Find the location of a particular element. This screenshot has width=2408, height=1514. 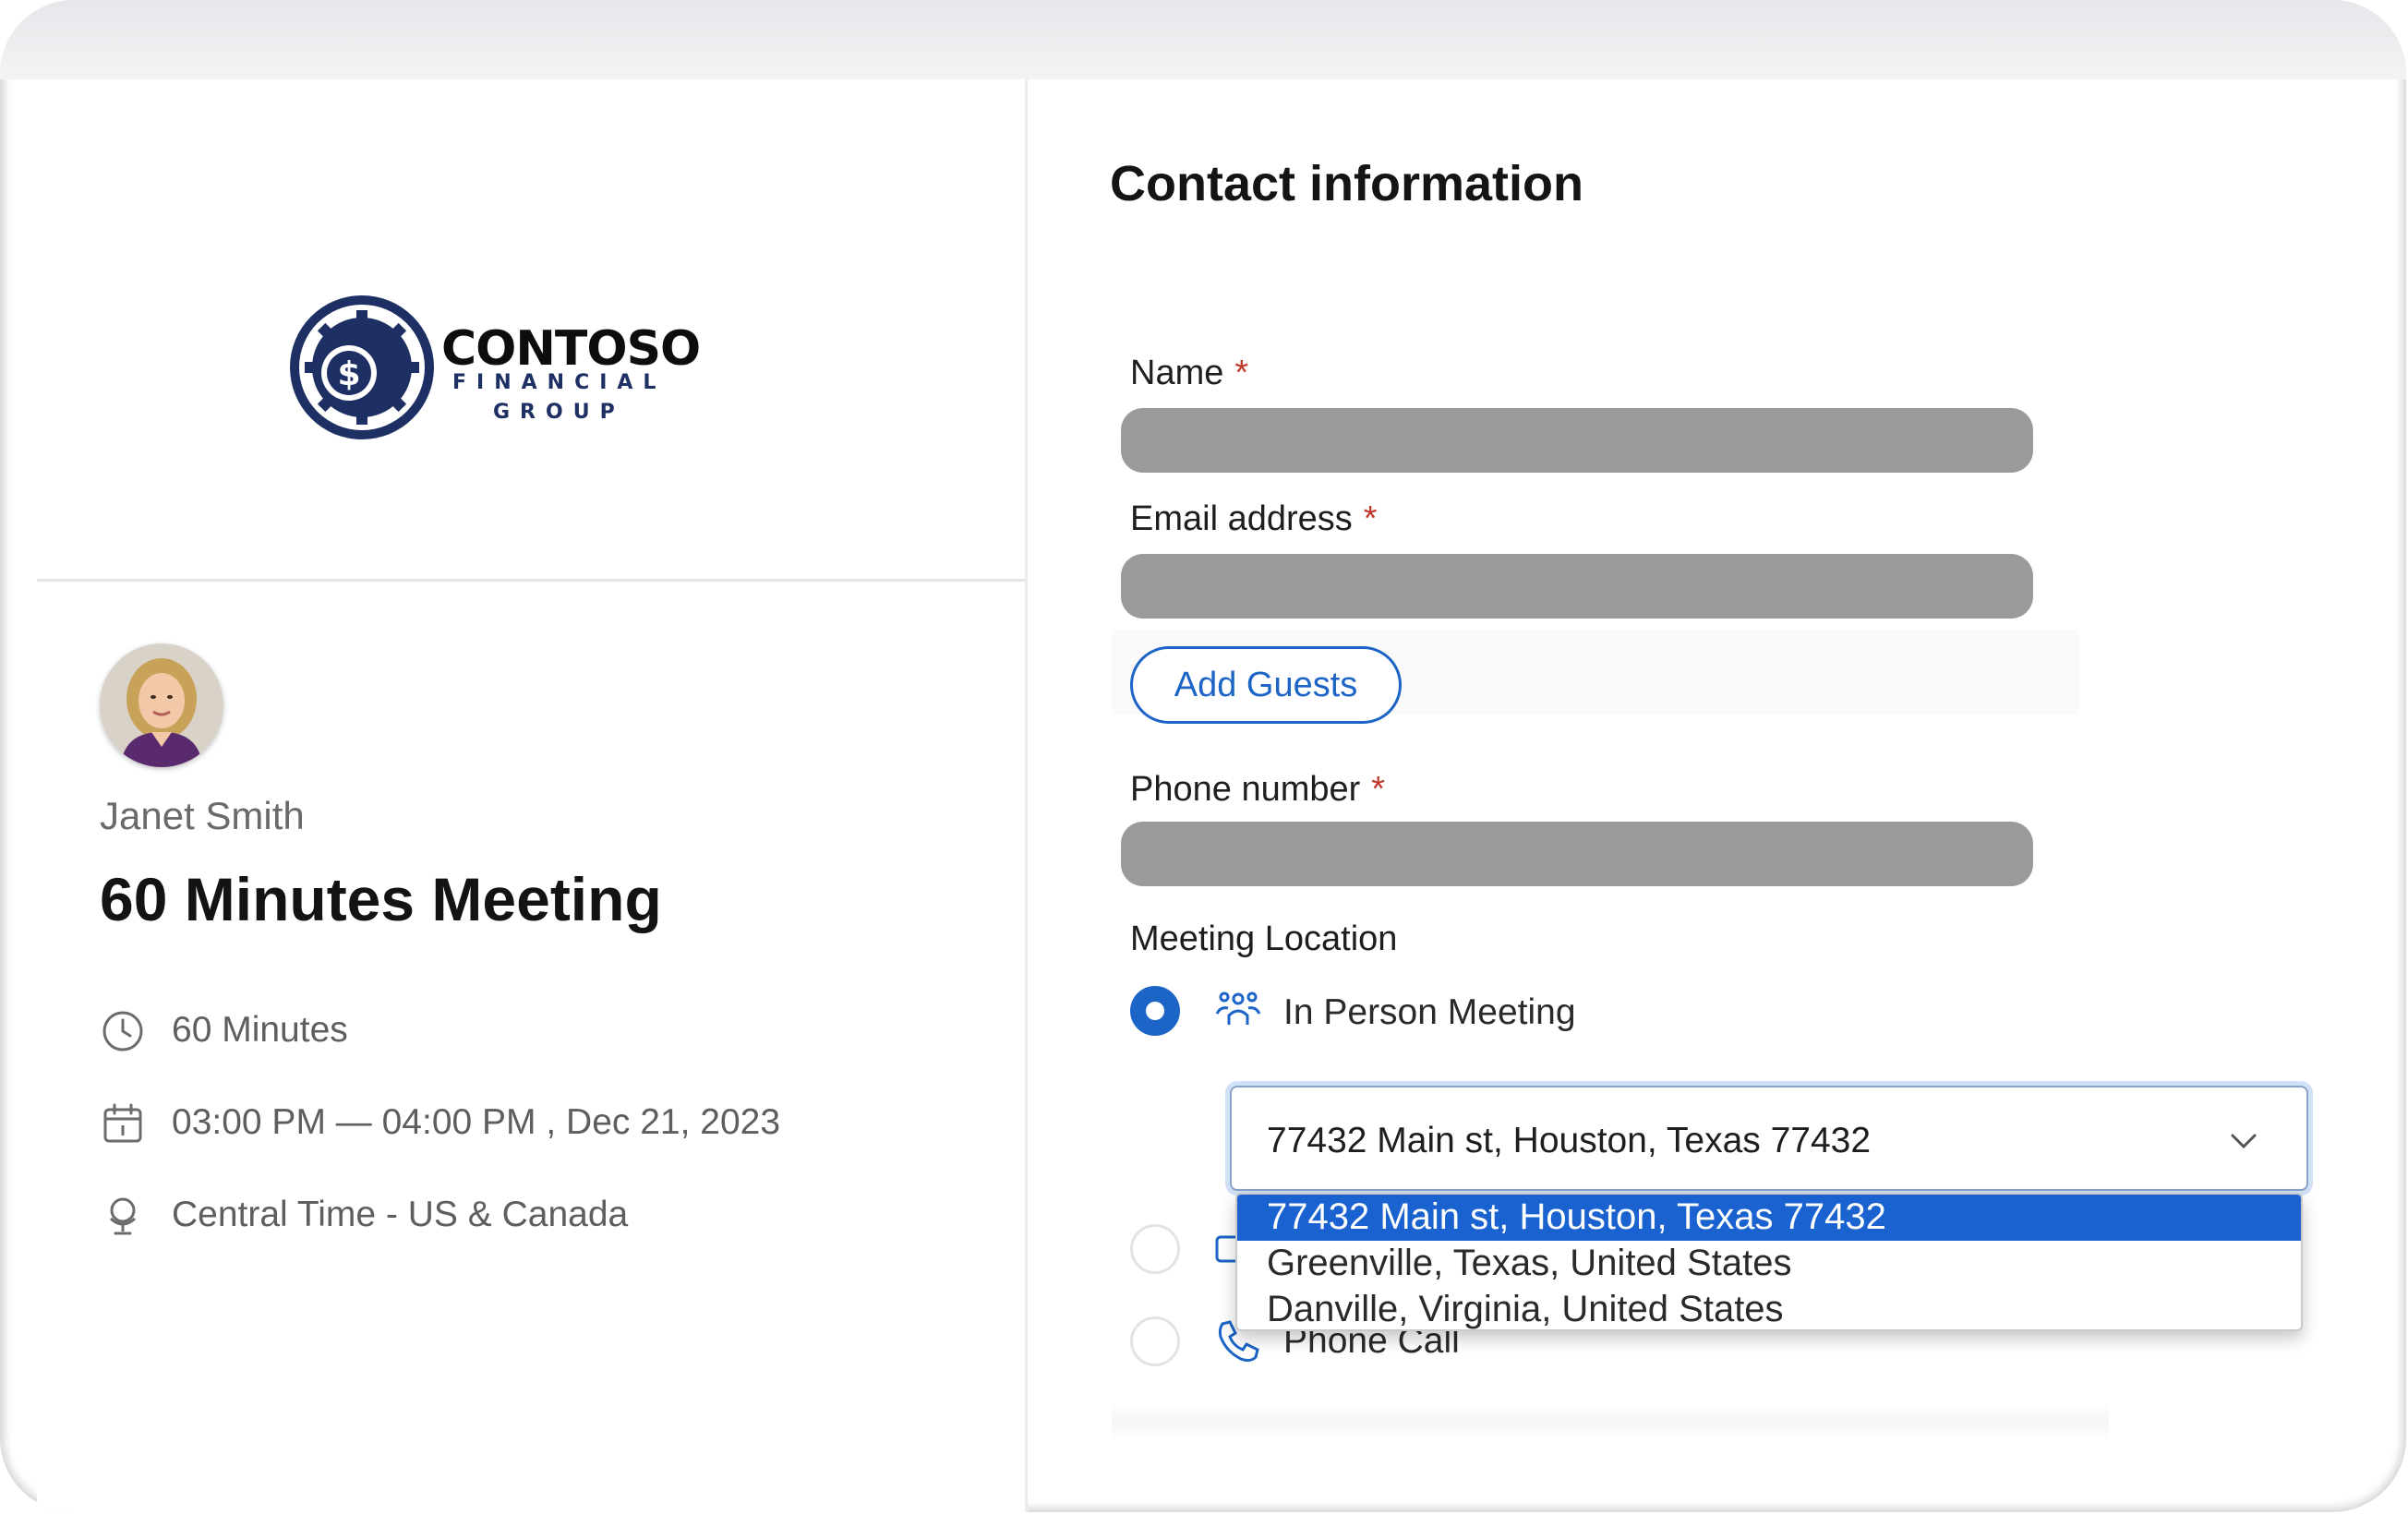

email-input is located at coordinates (1577, 586).